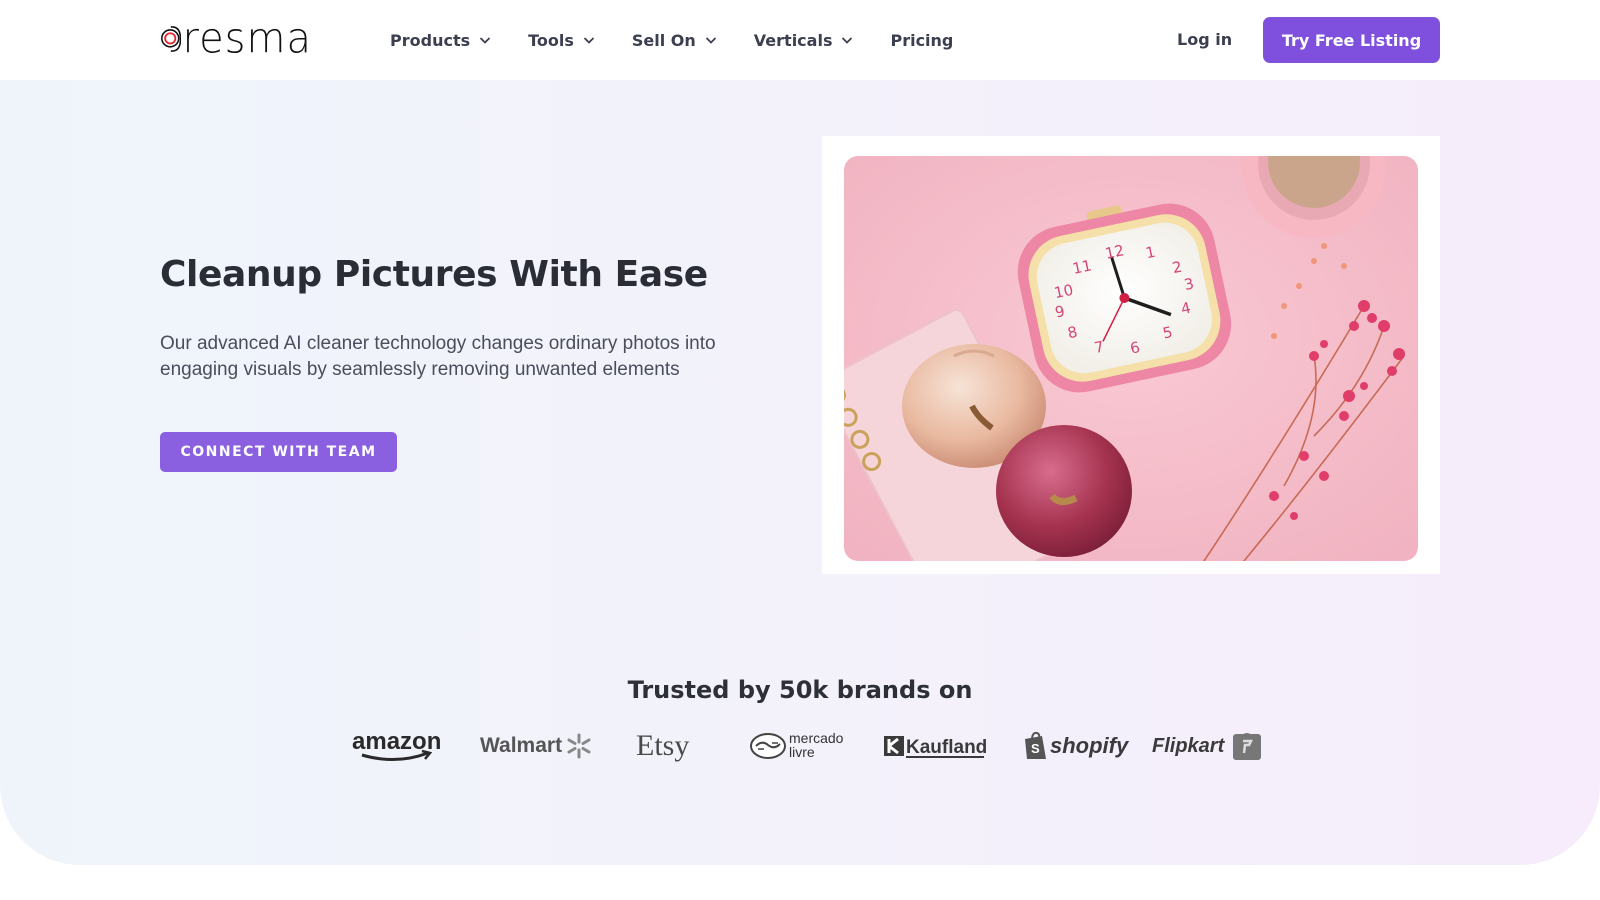 This screenshot has width=1600, height=900. I want to click on nav-tools-label: Tools, so click(551, 40).